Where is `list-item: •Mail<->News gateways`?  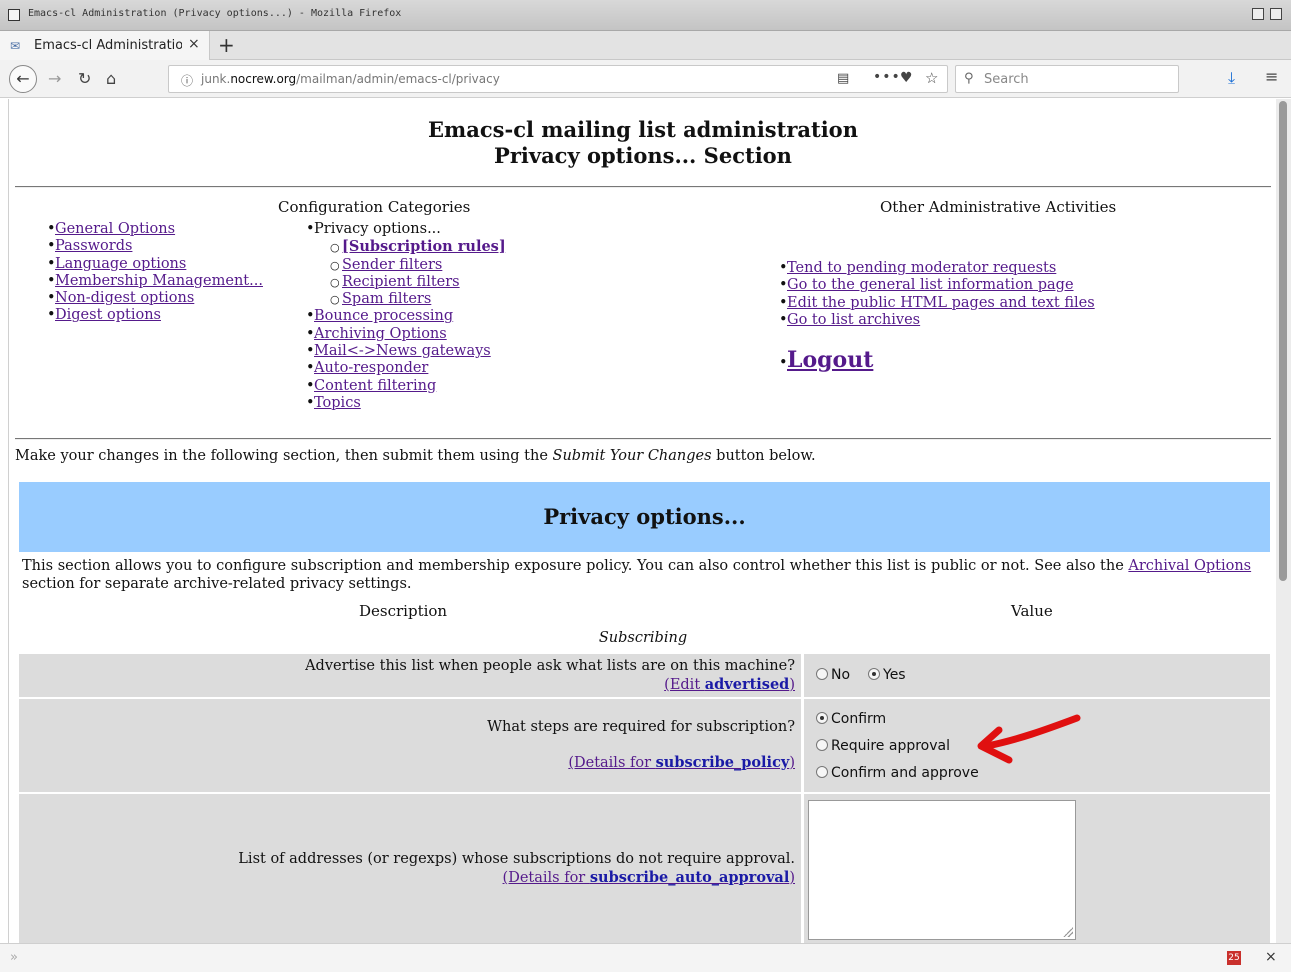
list-item: •Mail<->News gateways is located at coordinates (398, 351).